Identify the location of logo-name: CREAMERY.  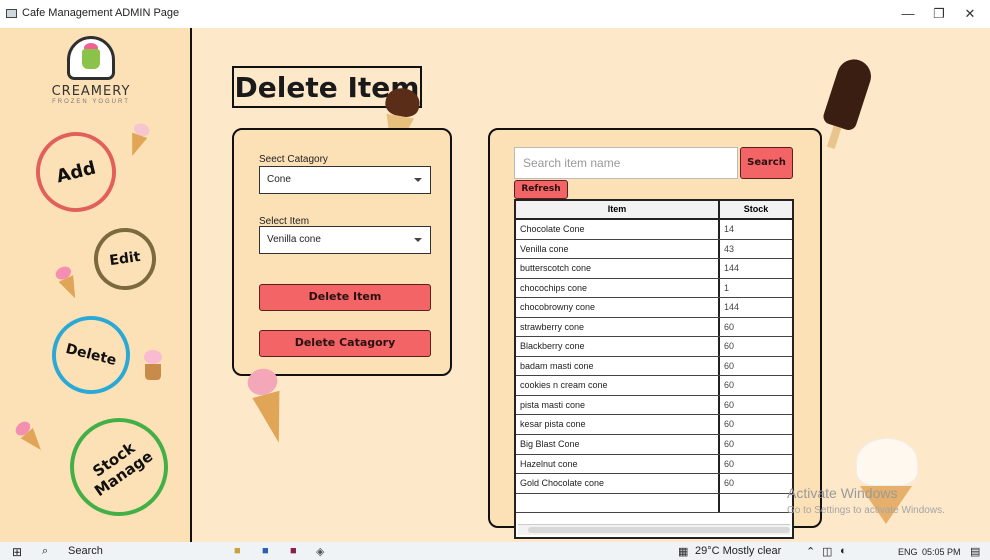
(91, 91).